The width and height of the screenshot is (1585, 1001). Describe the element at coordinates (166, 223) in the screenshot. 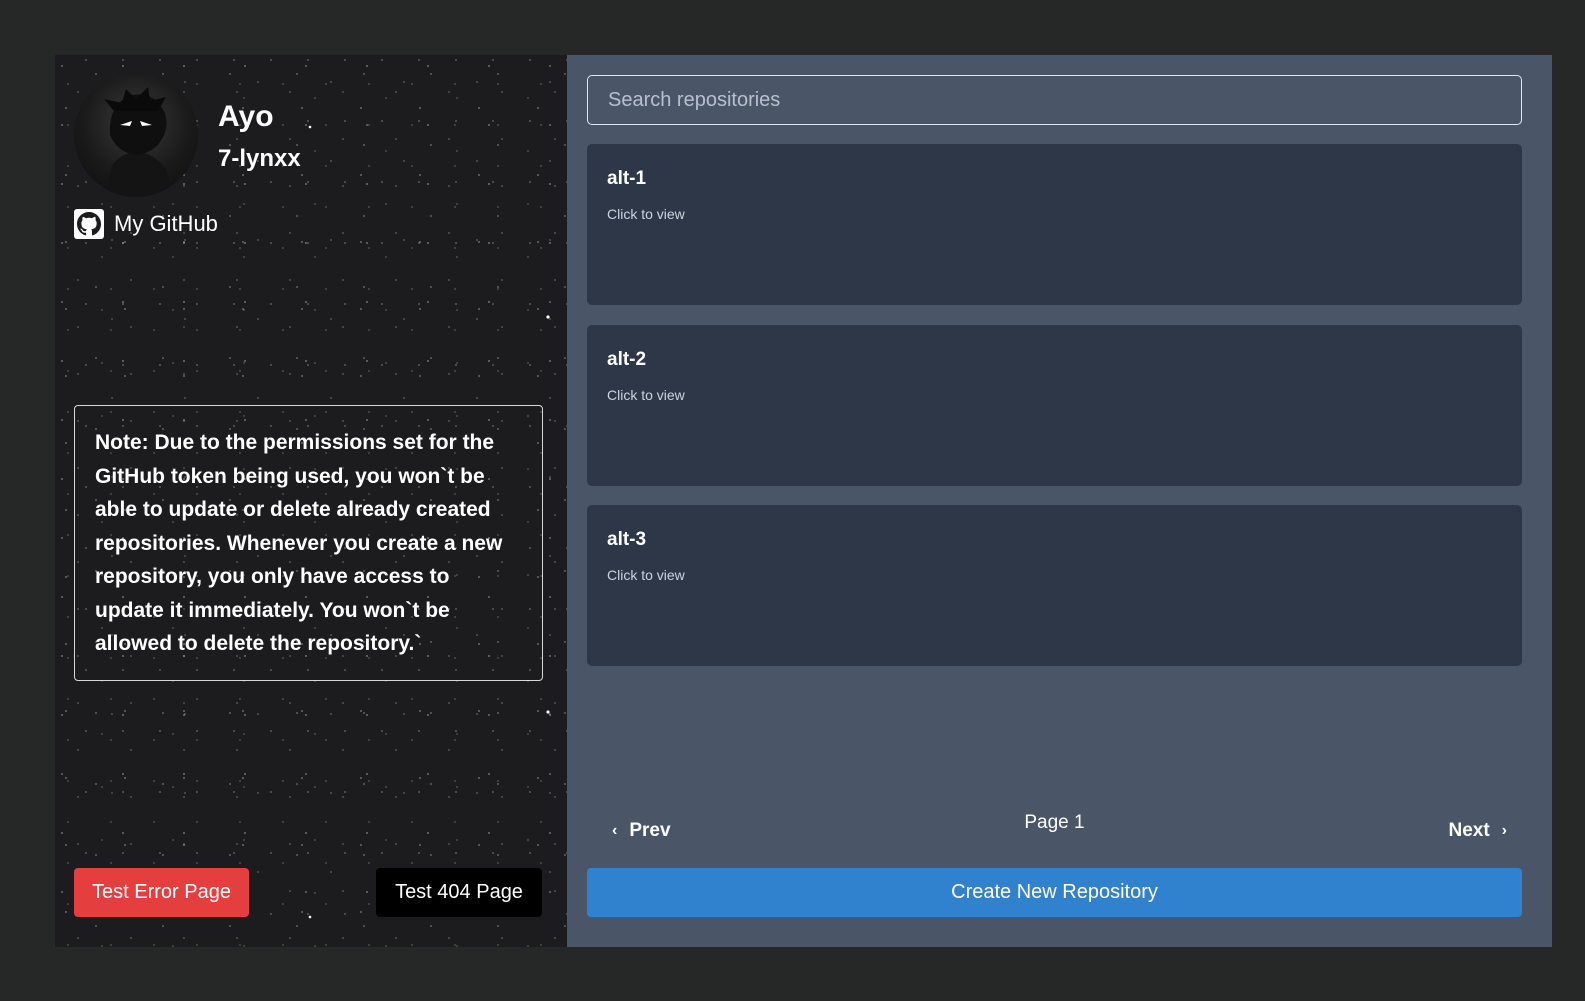

I see `my-github-label: My GitHub` at that location.